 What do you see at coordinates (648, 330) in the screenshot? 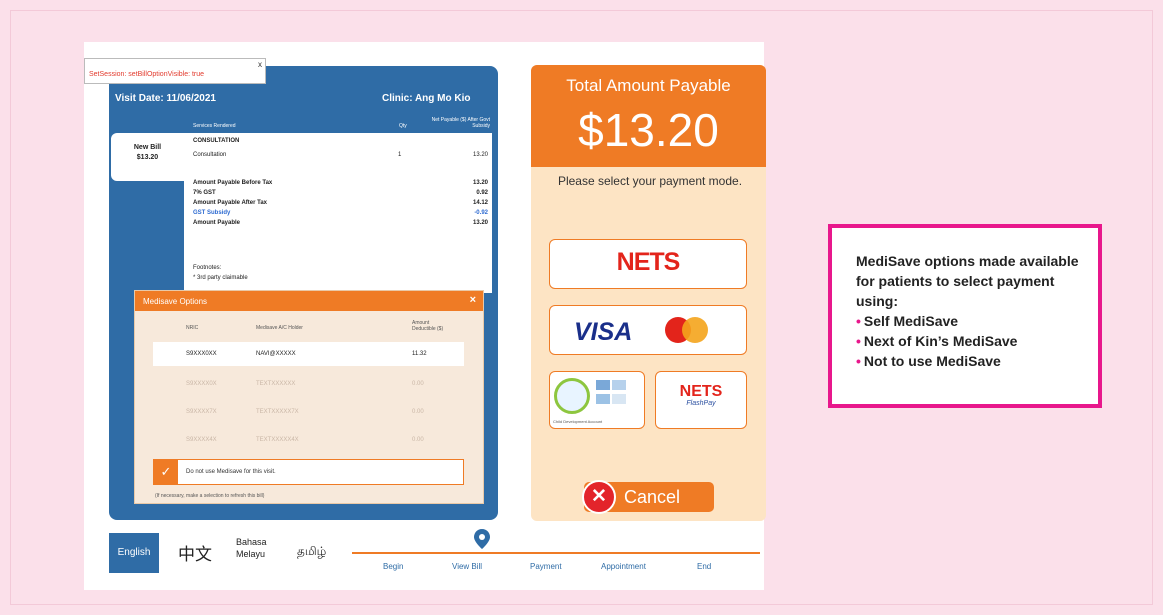
I see `visa-mastercard-button: VISA` at bounding box center [648, 330].